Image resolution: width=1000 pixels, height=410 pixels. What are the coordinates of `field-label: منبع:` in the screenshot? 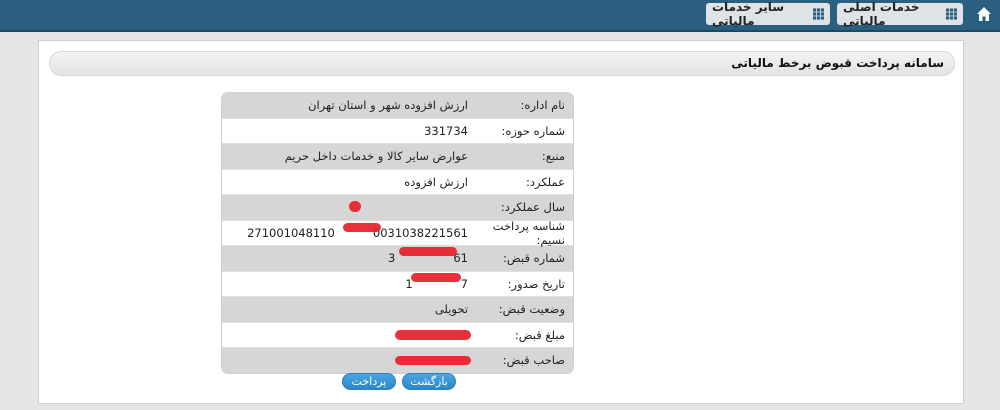 It's located at (553, 156).